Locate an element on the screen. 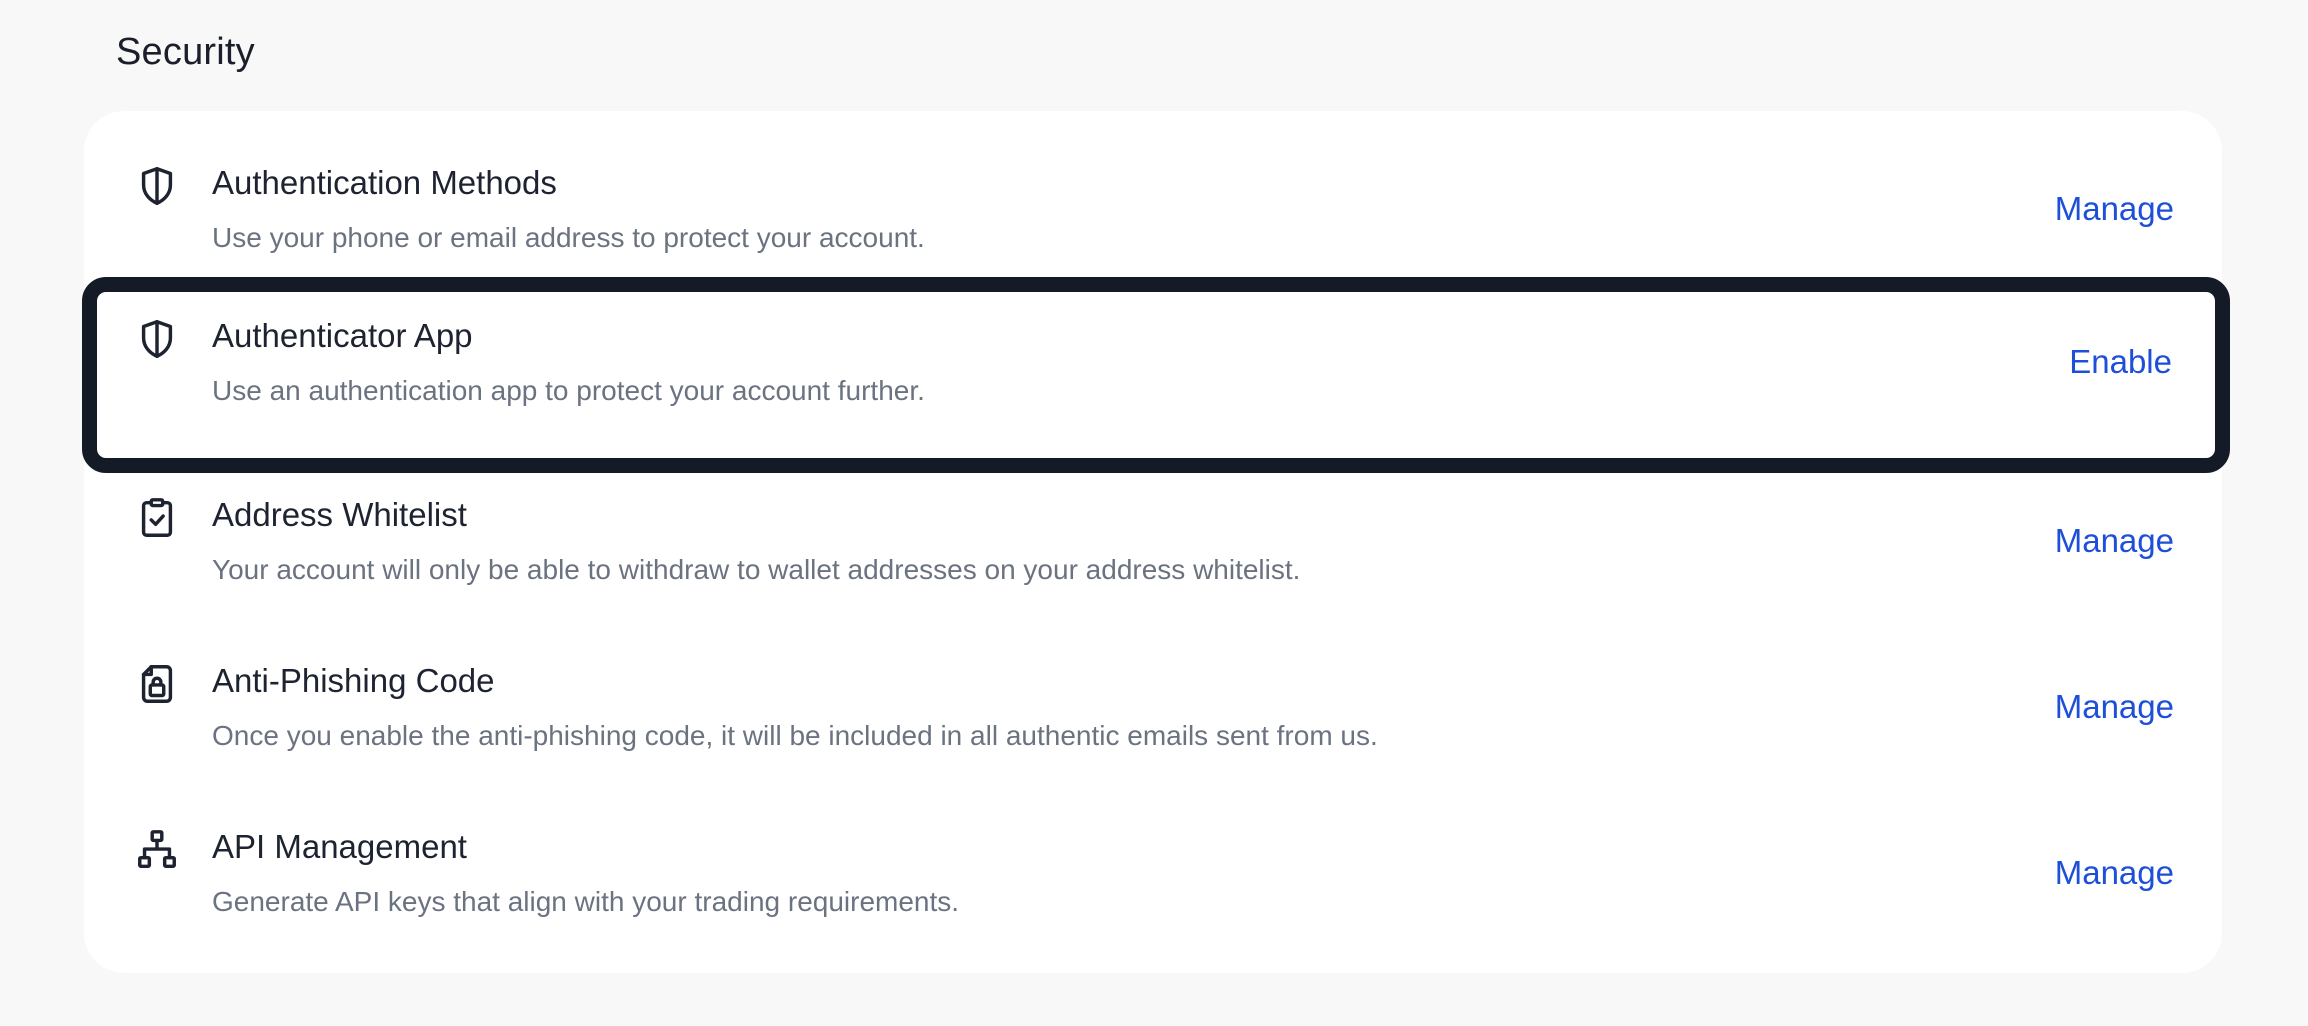  security-item-title: Authenticator App is located at coordinates (342, 335).